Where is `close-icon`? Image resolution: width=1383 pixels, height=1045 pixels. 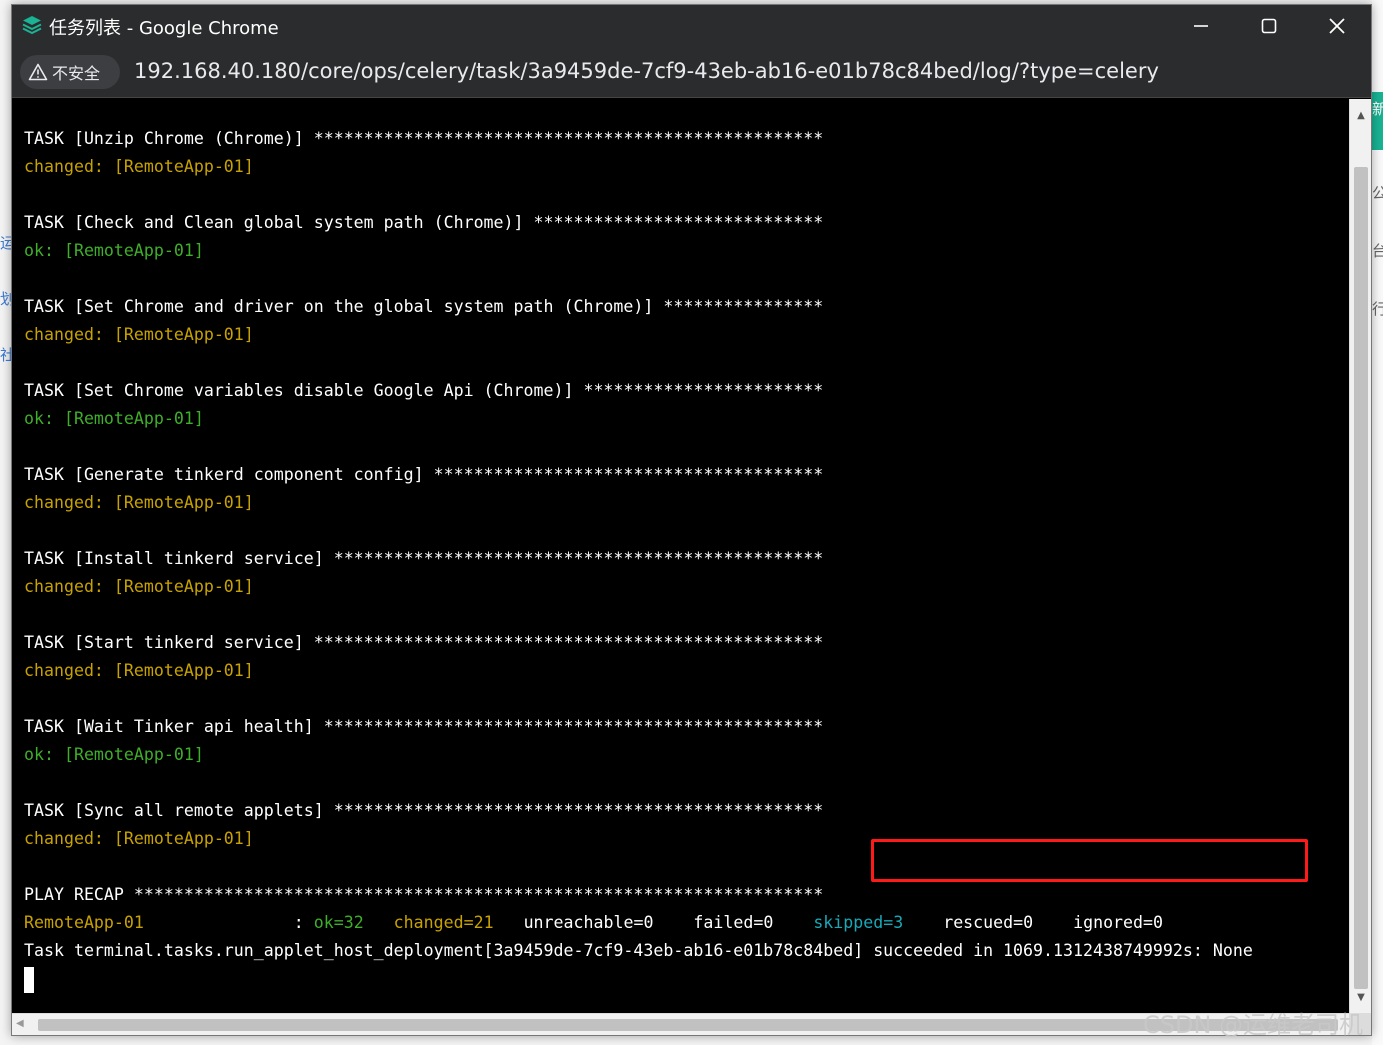 close-icon is located at coordinates (1337, 26).